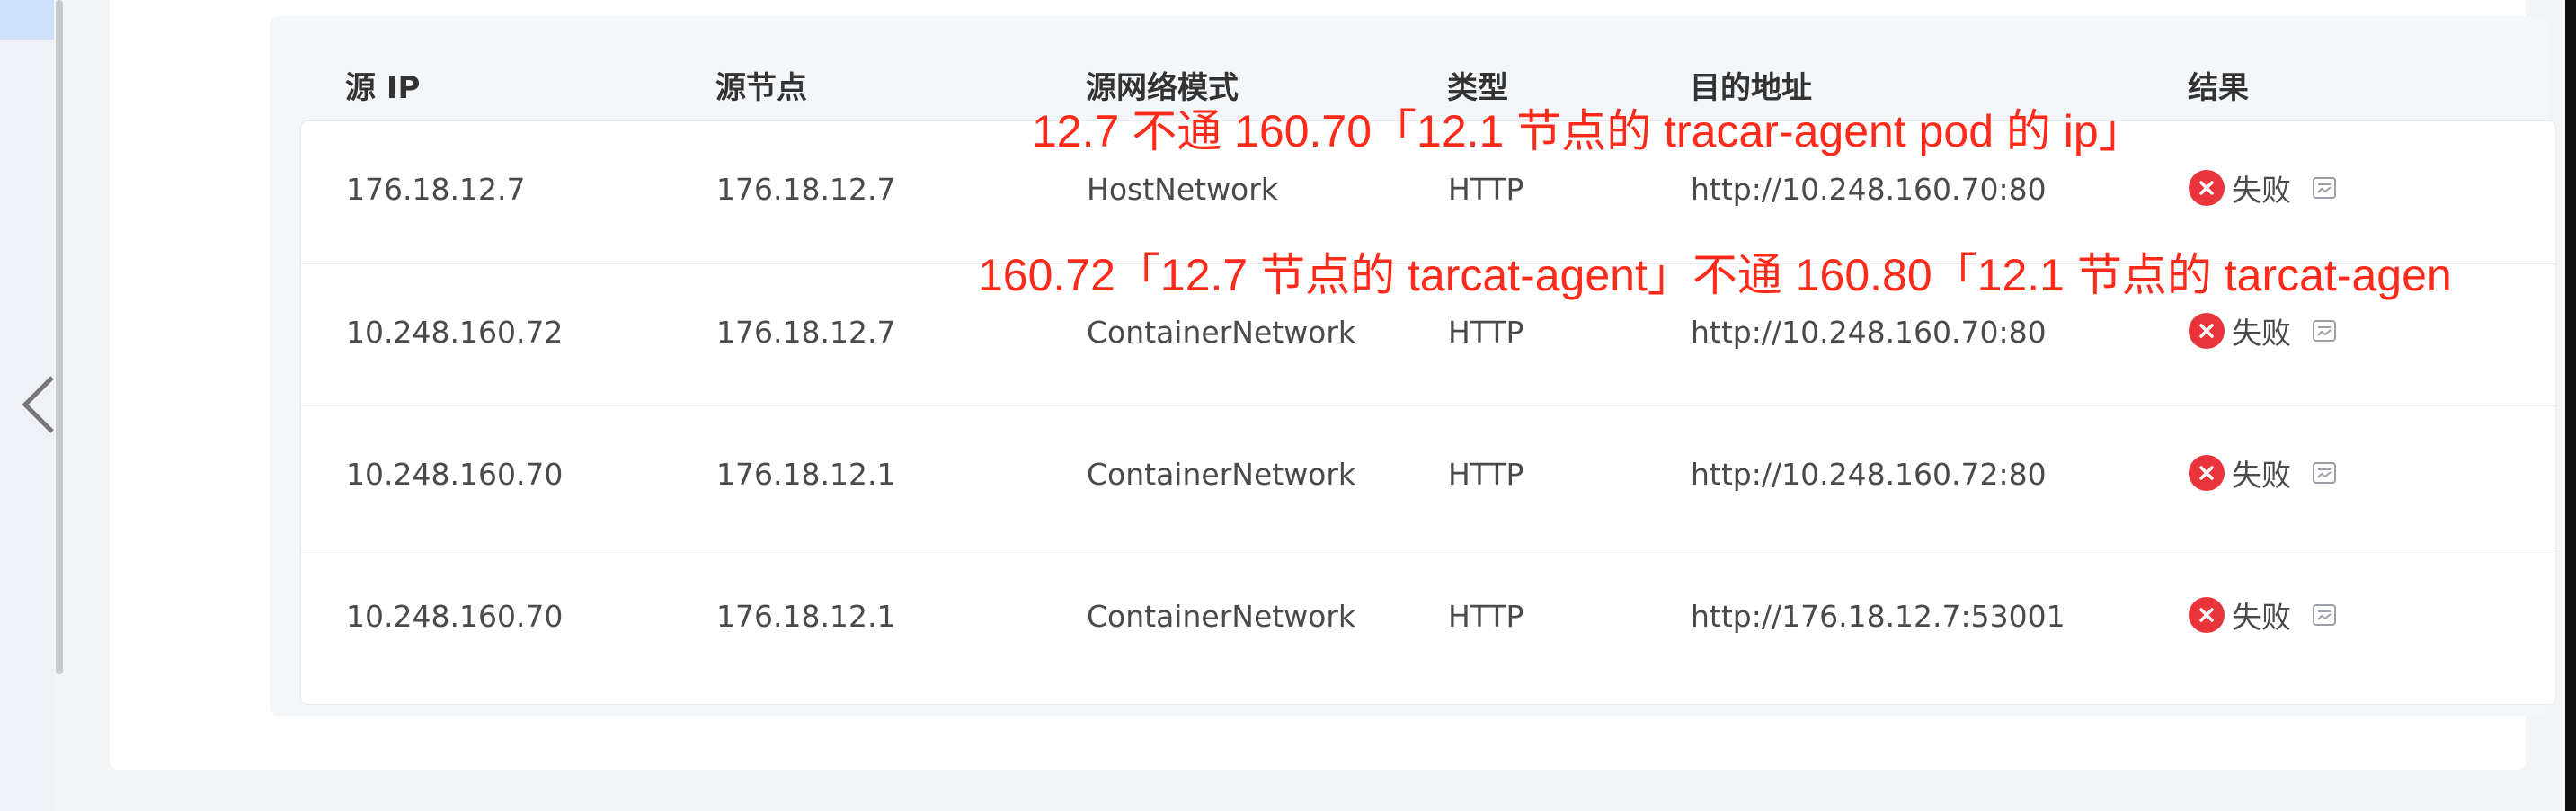 This screenshot has width=2576, height=811. I want to click on cell-dest: http://10.248.160.72:80, so click(1869, 474).